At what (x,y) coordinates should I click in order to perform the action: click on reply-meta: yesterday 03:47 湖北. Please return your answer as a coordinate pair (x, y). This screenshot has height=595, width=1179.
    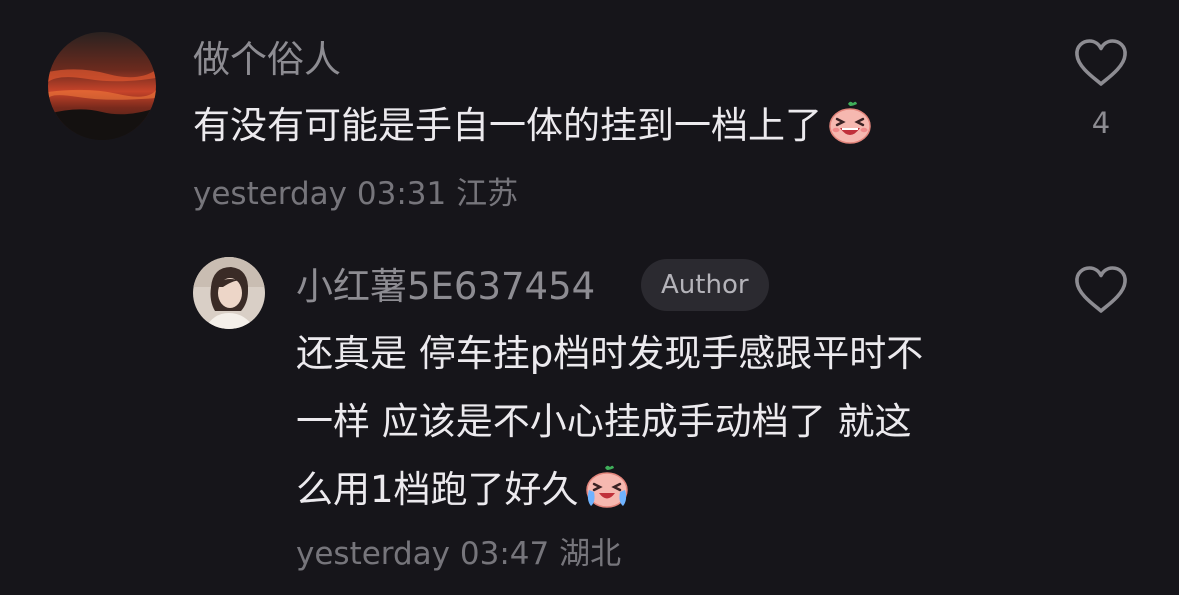
    Looking at the image, I should click on (458, 554).